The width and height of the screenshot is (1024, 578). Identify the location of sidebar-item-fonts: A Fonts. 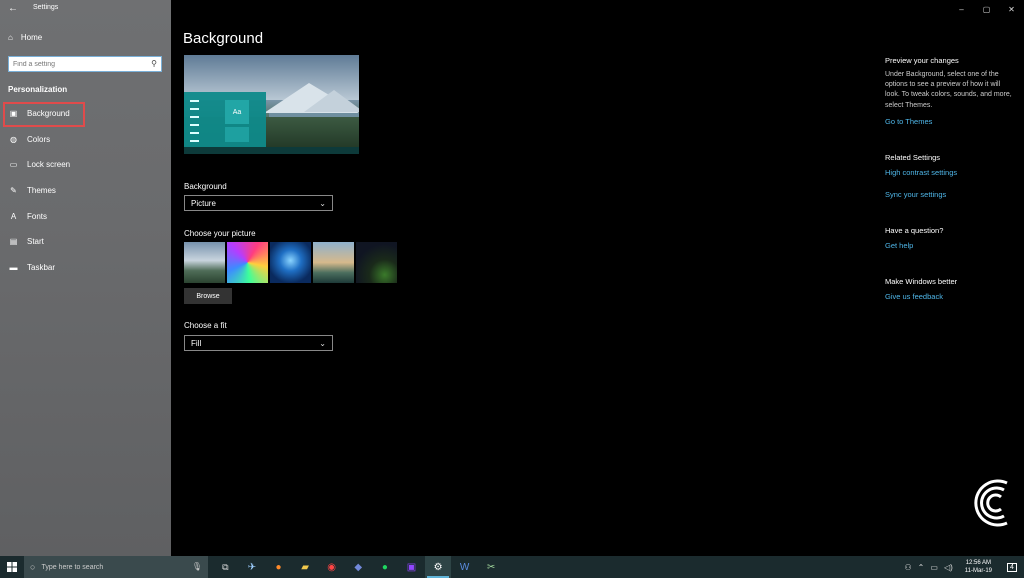
(85, 216).